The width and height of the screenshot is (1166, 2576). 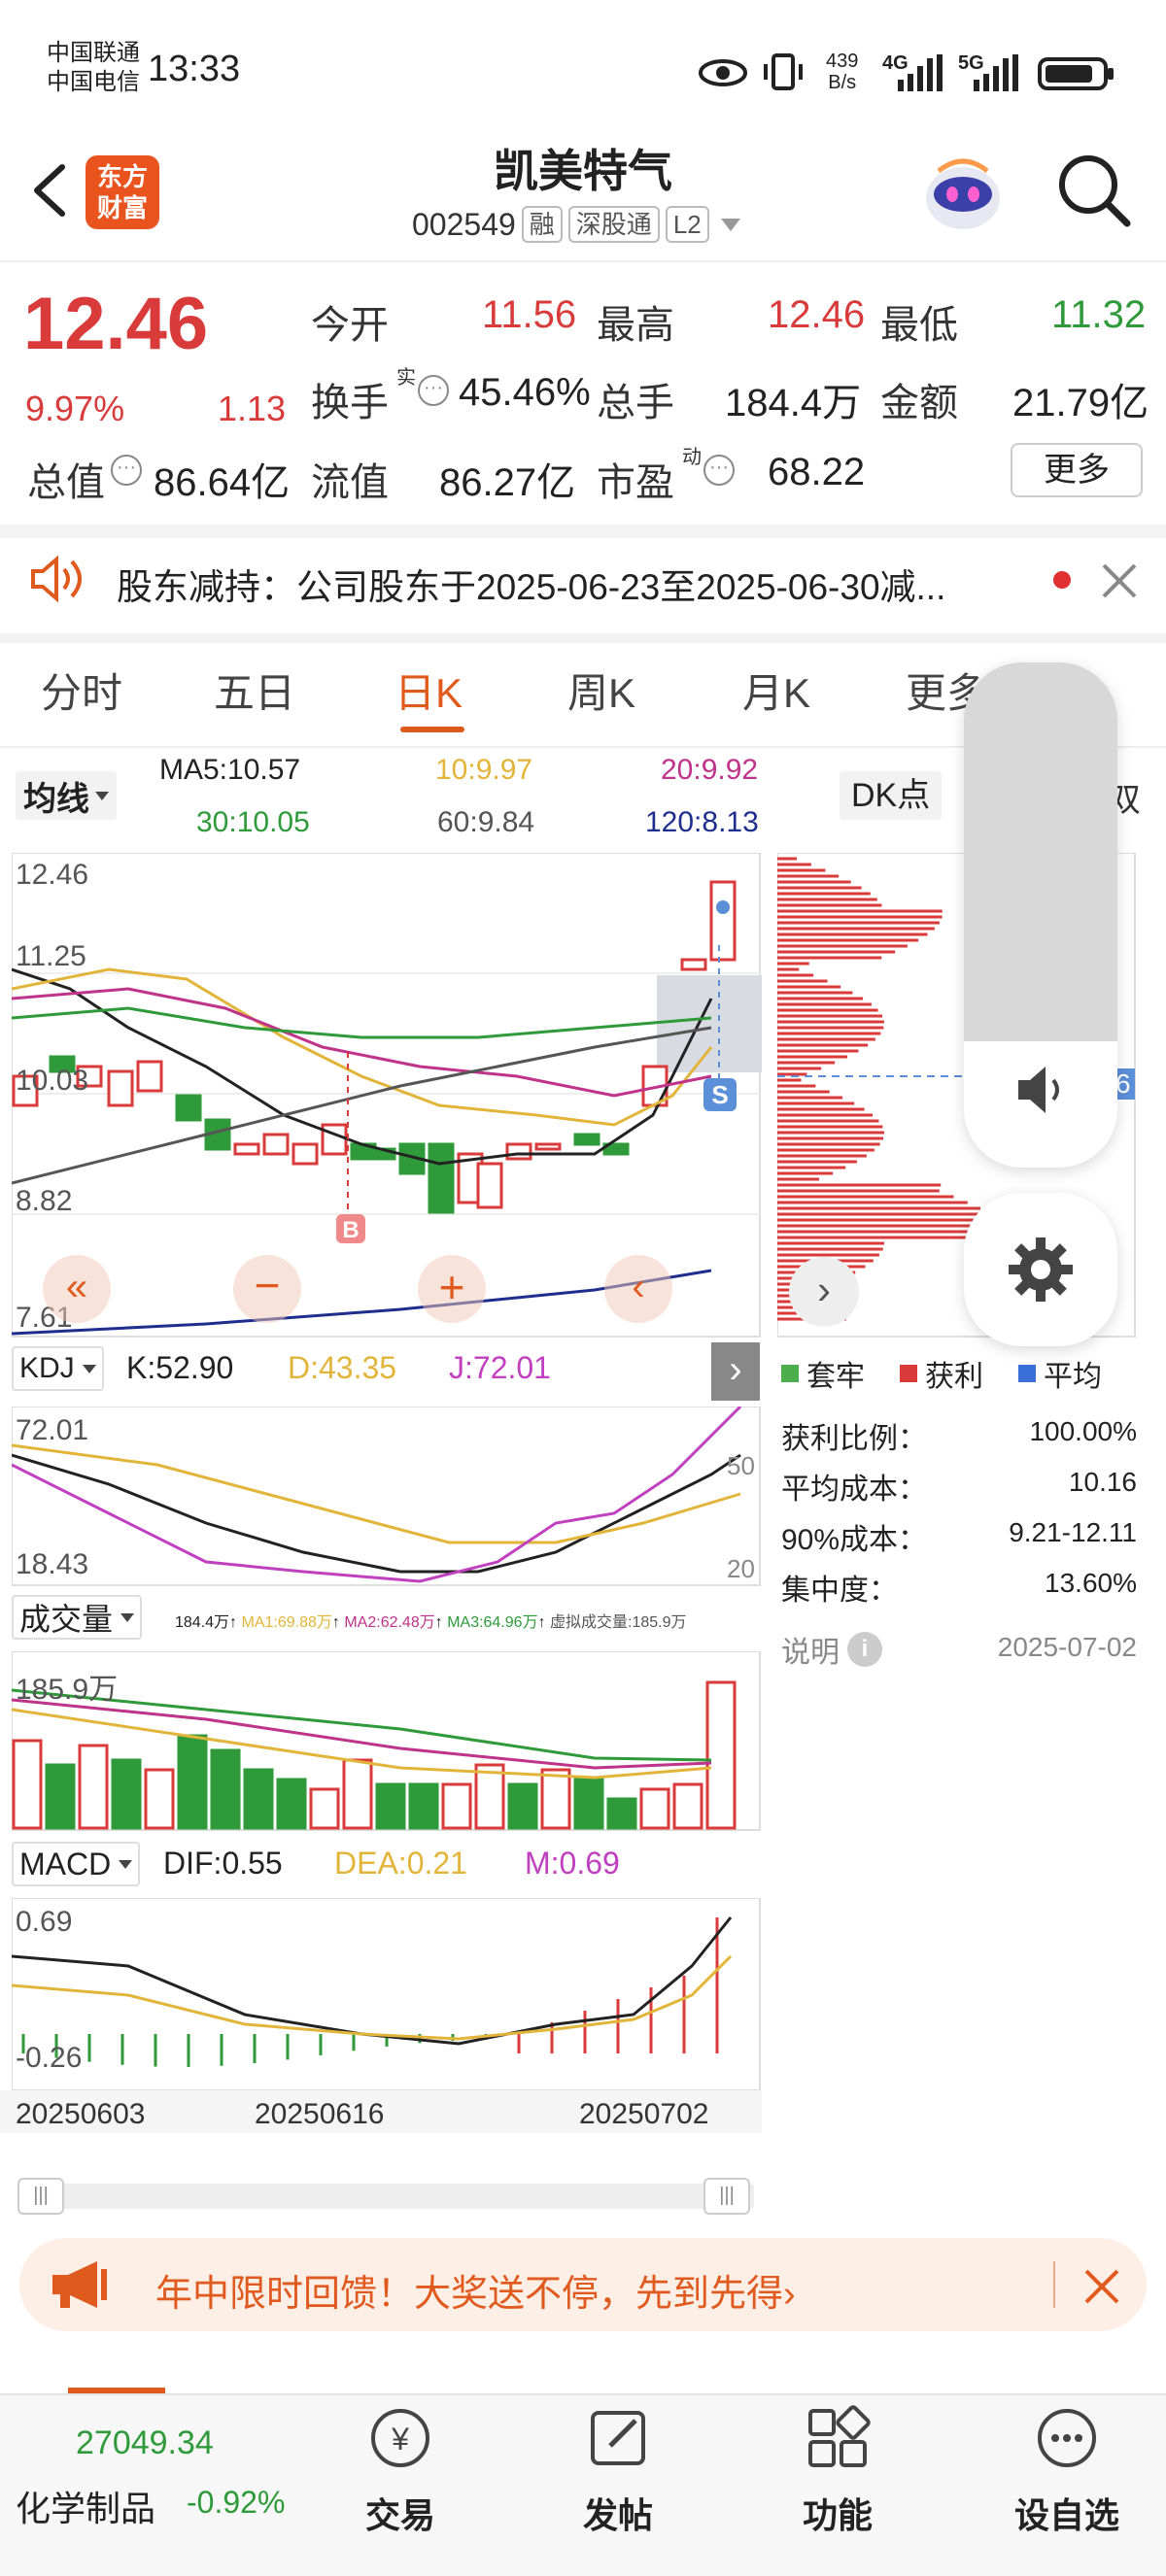 What do you see at coordinates (576, 224) in the screenshot?
I see `stock-code-row: 002549 融 深股通 L2` at bounding box center [576, 224].